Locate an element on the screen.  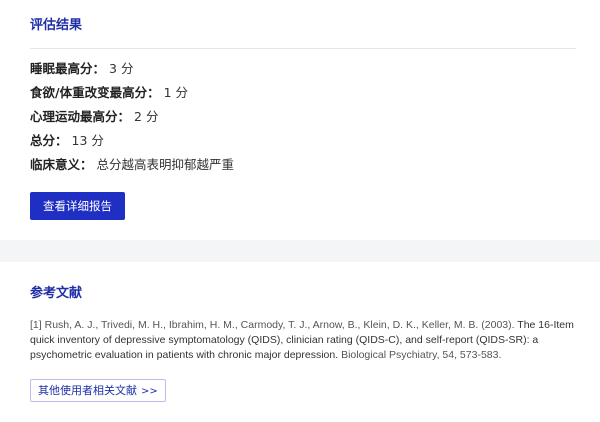
references-title: 参考文献 is located at coordinates (56, 293).